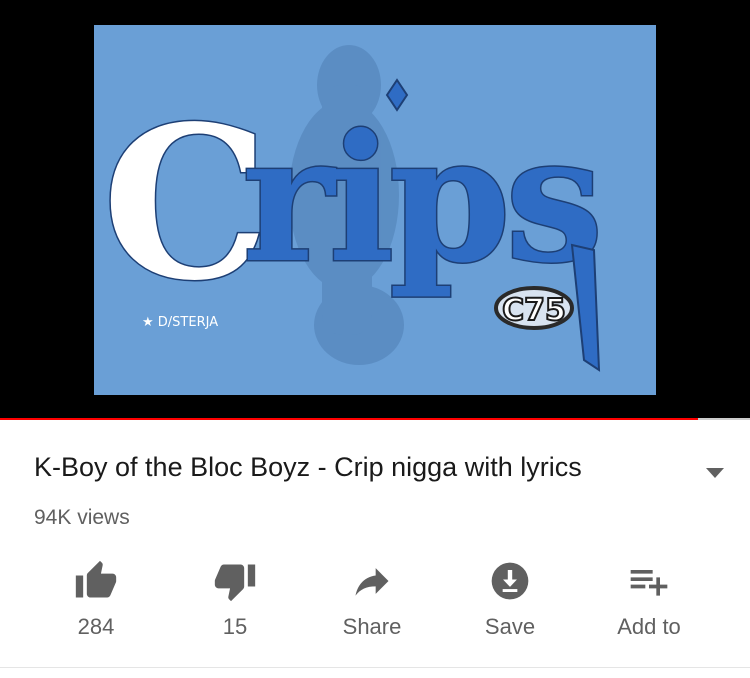 The width and height of the screenshot is (750, 678). I want to click on dislike-button: 15, so click(235, 602).